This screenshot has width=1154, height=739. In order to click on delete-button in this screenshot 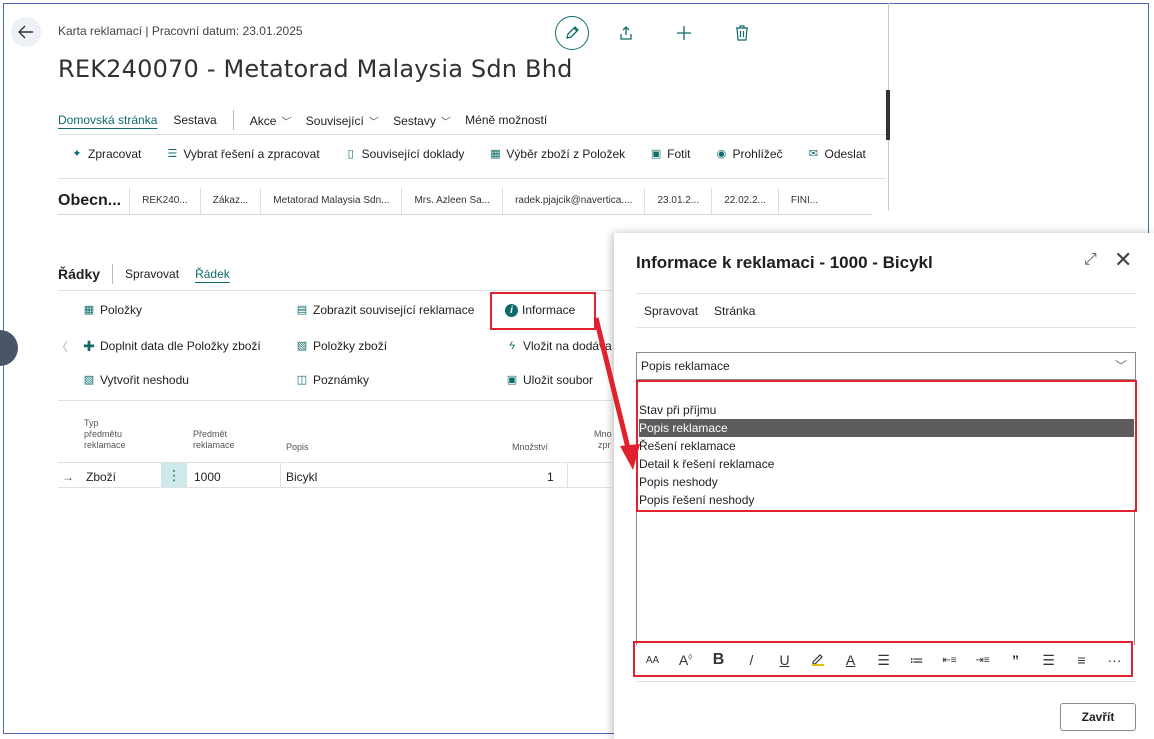, I will do `click(742, 33)`.